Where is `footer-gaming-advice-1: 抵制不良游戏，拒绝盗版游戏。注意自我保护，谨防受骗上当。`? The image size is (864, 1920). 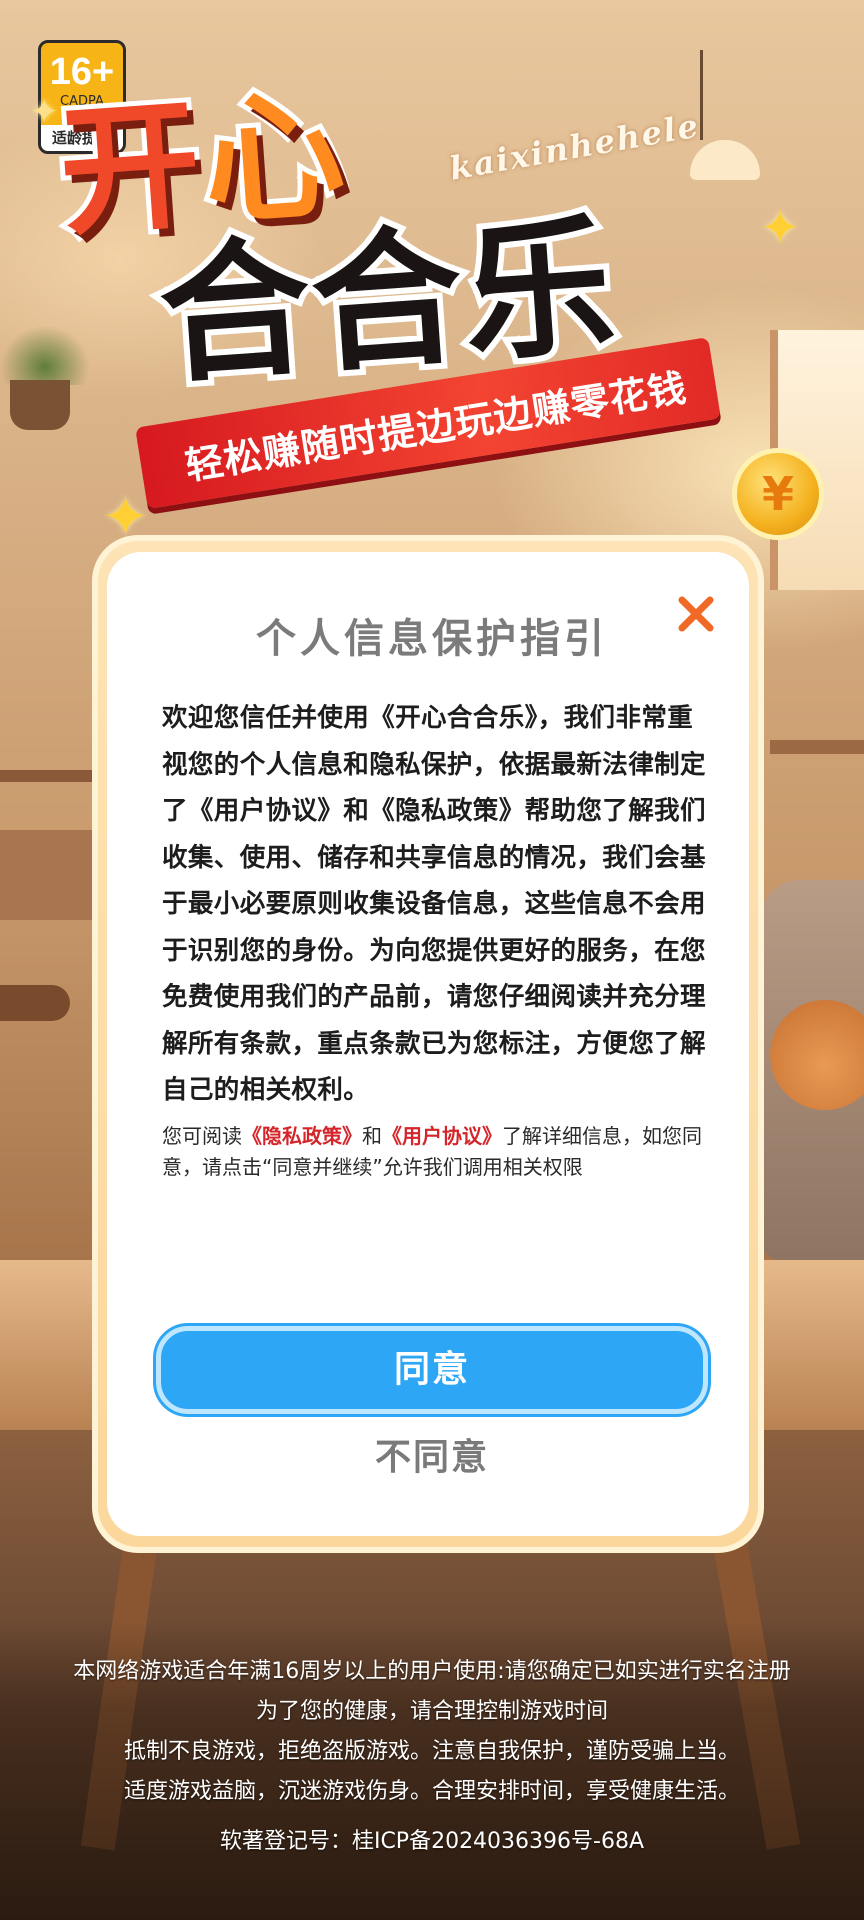 footer-gaming-advice-1: 抵制不良游戏，拒绝盗版游戏。注意自我保护，谨防受骗上当。 is located at coordinates (431, 1751).